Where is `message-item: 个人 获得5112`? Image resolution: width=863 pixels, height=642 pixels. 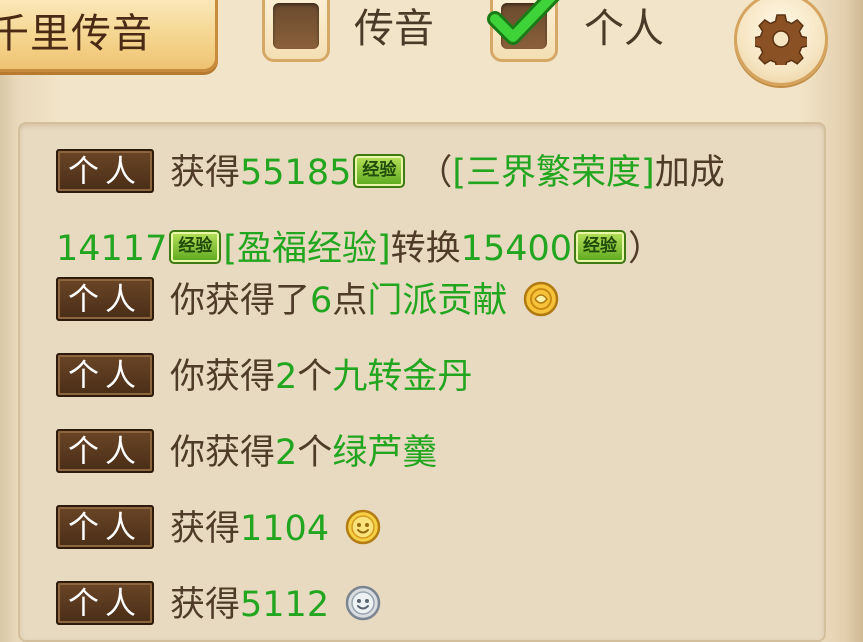 message-item: 个人 获得5112 is located at coordinates (430, 605).